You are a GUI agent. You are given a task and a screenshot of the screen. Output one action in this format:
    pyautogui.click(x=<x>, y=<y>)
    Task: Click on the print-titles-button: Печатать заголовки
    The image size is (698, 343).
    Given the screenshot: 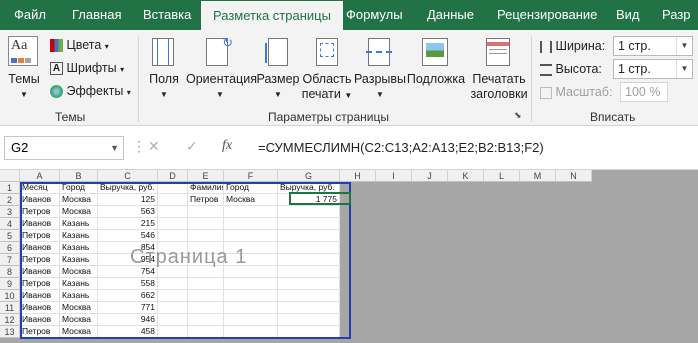 What is the action you would take?
    pyautogui.click(x=499, y=87)
    